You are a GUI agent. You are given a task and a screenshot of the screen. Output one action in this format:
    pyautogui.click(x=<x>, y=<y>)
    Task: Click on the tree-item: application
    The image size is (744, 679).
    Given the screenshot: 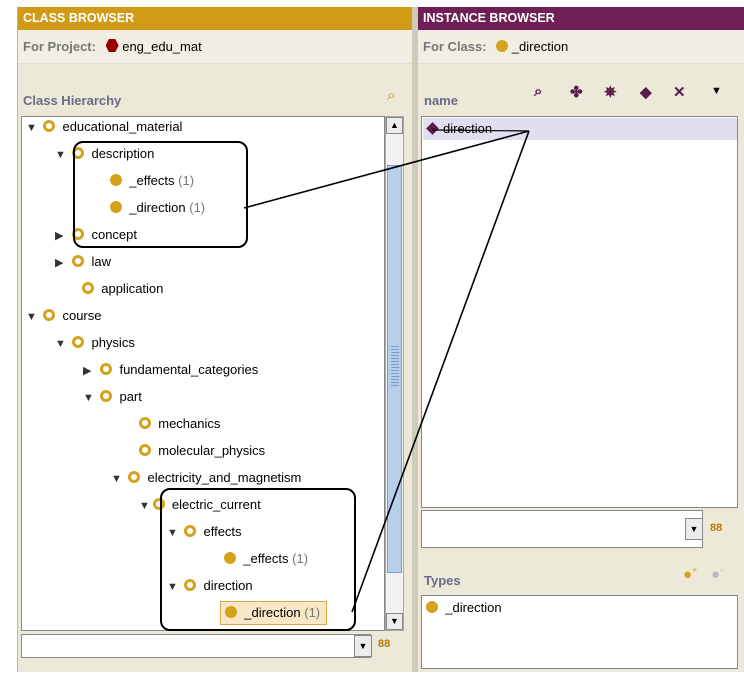 What is the action you would take?
    pyautogui.click(x=122, y=289)
    